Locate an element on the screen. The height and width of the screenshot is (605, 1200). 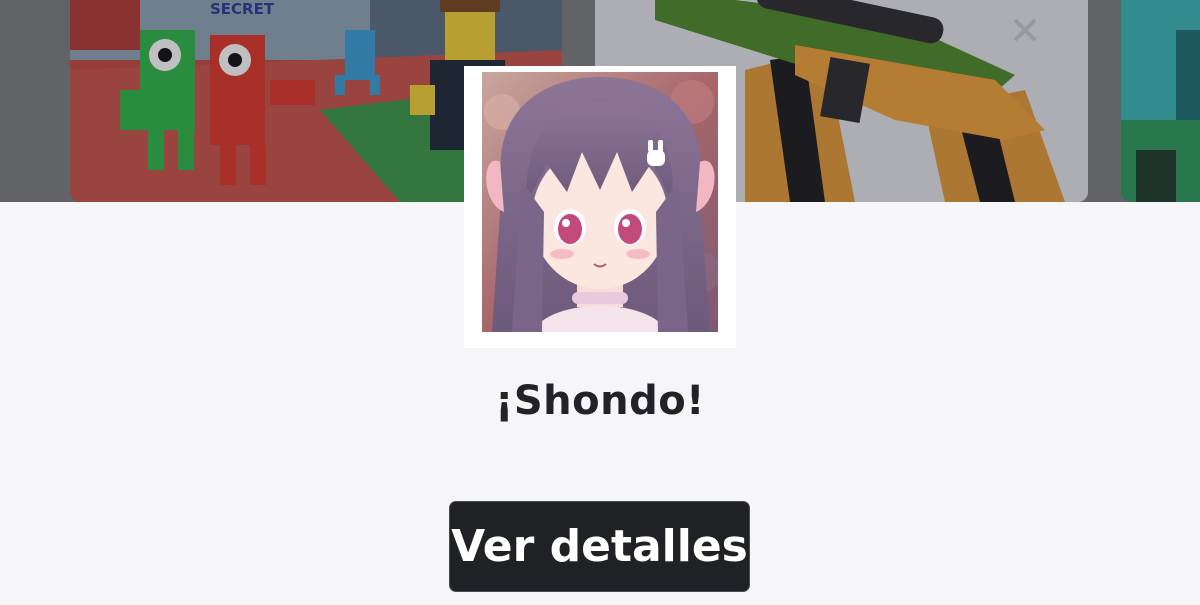
thumbnail-secret-text: SECRET is located at coordinates (242, 9).